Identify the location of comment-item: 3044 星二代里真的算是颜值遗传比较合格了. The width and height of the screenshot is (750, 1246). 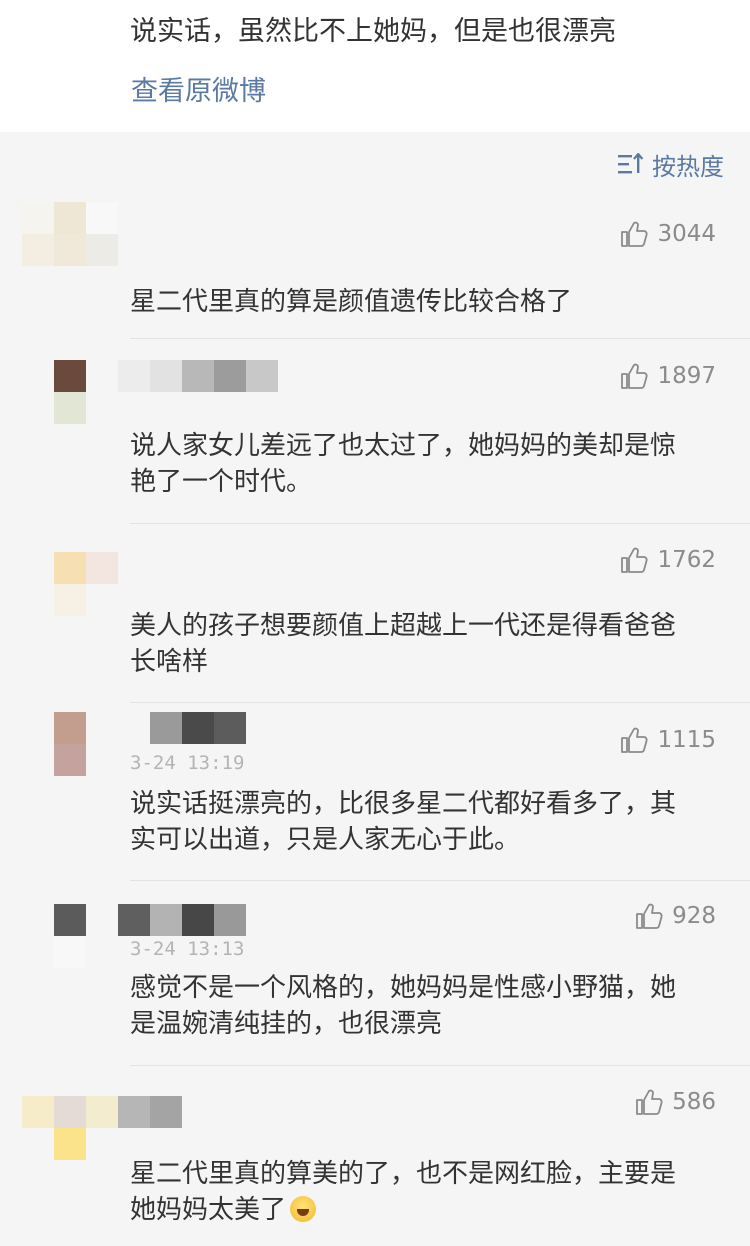
(375, 268).